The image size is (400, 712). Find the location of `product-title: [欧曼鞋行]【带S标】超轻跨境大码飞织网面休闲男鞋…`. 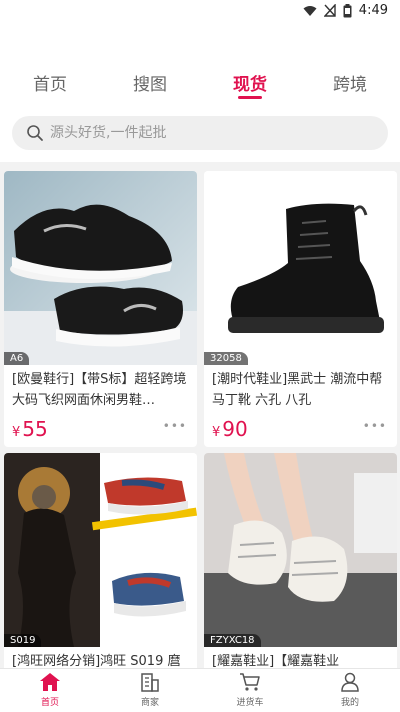

product-title: [欧曼鞋行]【带S标】超轻跨境大码飞织网面休闲男鞋… is located at coordinates (99, 390).